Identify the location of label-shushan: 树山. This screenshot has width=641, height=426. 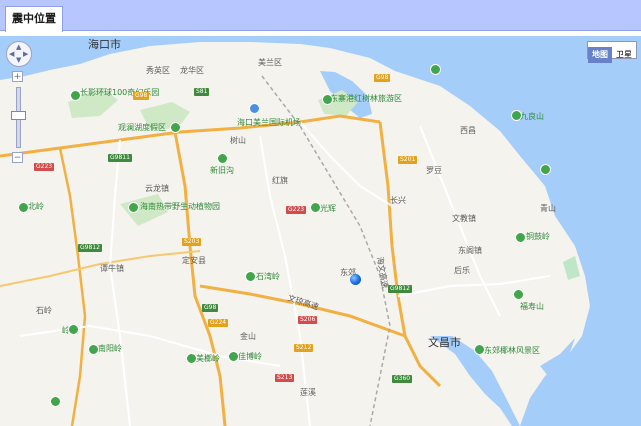
(238, 140).